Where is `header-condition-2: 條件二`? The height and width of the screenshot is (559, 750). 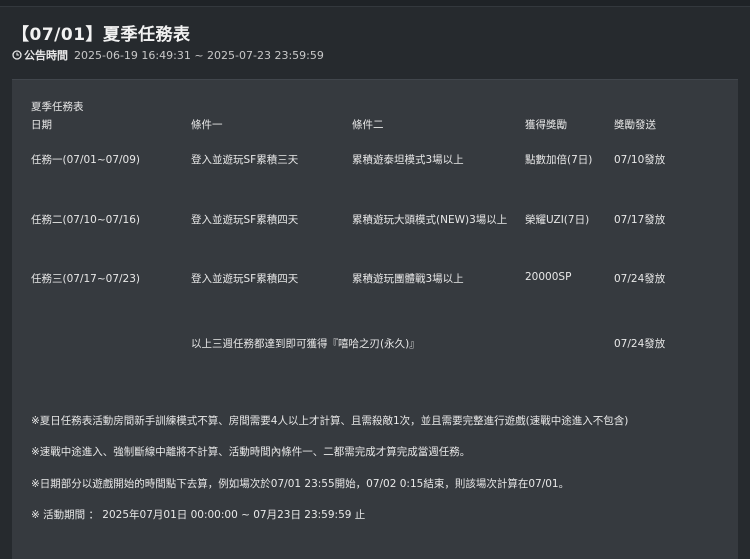
header-condition-2: 條件二 is located at coordinates (368, 125).